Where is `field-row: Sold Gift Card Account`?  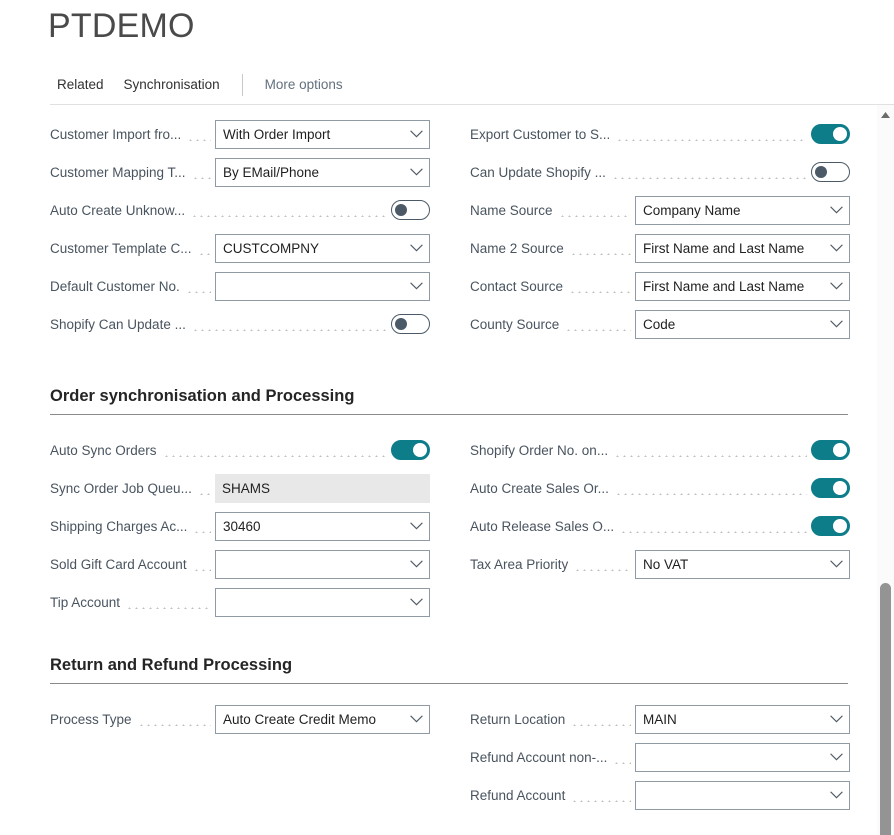
field-row: Sold Gift Card Account is located at coordinates (240, 564).